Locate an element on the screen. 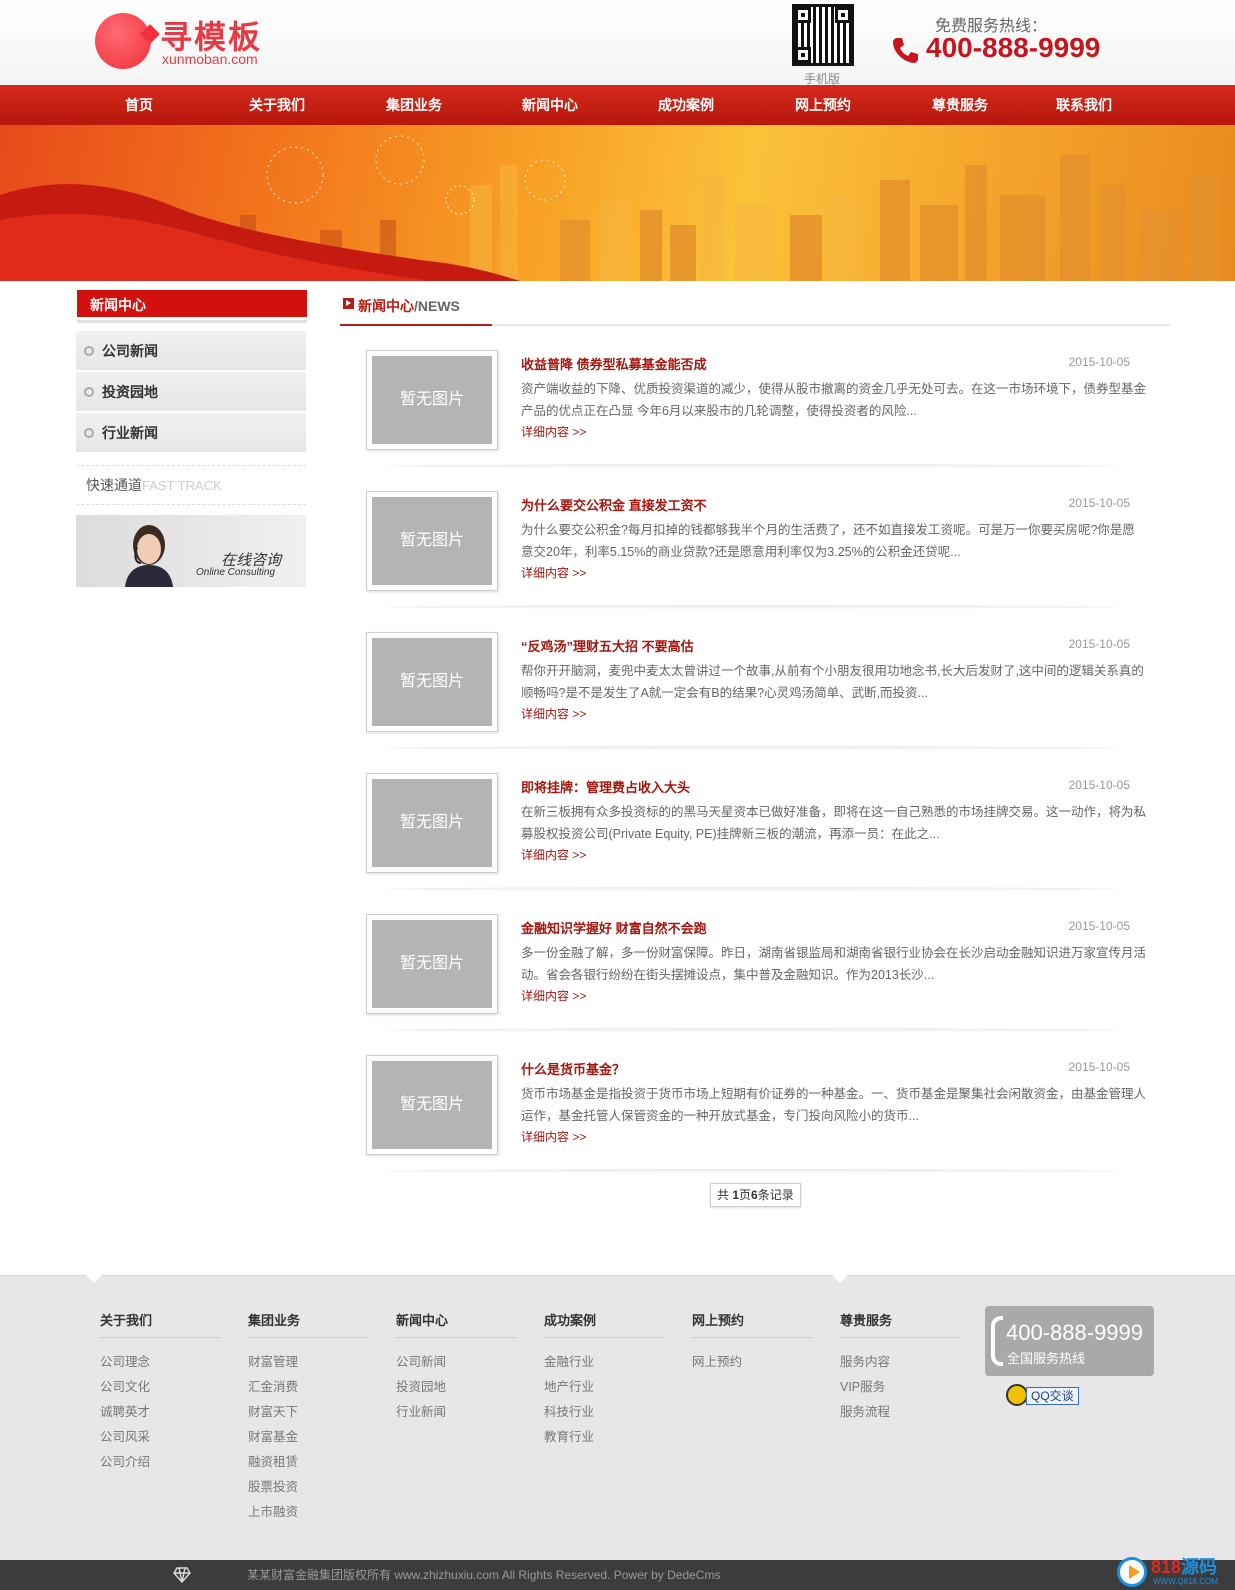 The height and width of the screenshot is (1590, 1235). footer-link: 公司风采 is located at coordinates (160, 1437).